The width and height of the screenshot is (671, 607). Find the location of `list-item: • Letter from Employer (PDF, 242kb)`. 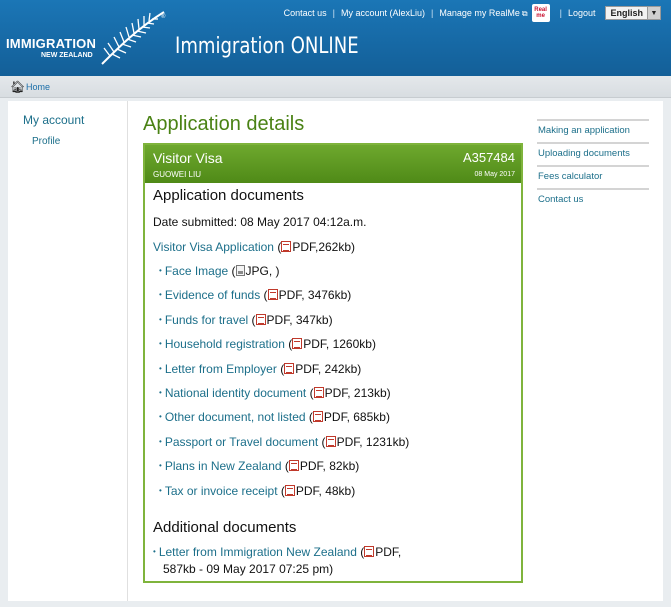

list-item: • Letter from Employer (PDF, 242kb) is located at coordinates (339, 374).